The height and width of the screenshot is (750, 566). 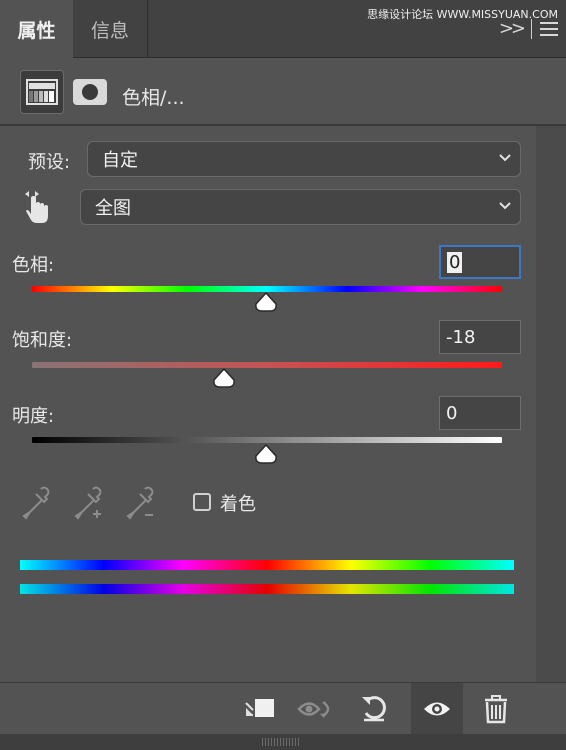 What do you see at coordinates (267, 365) in the screenshot?
I see `saturation-slider-track` at bounding box center [267, 365].